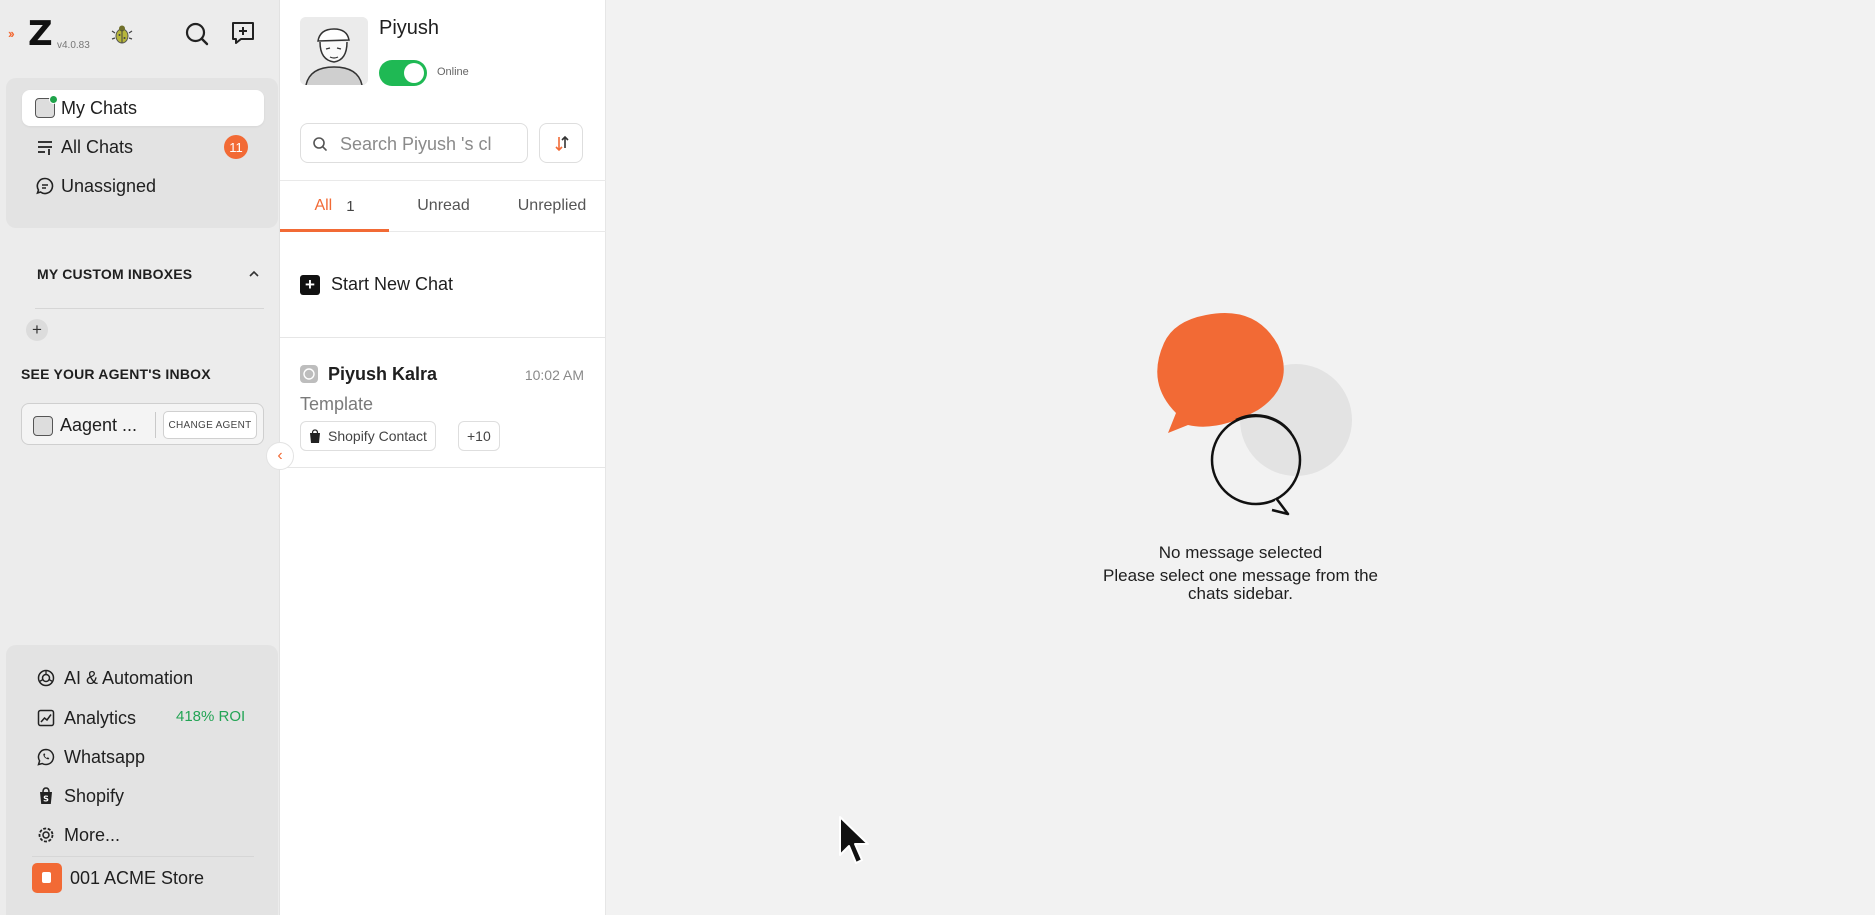 Image resolution: width=1875 pixels, height=915 pixels. I want to click on online-status-label: Online, so click(453, 72).